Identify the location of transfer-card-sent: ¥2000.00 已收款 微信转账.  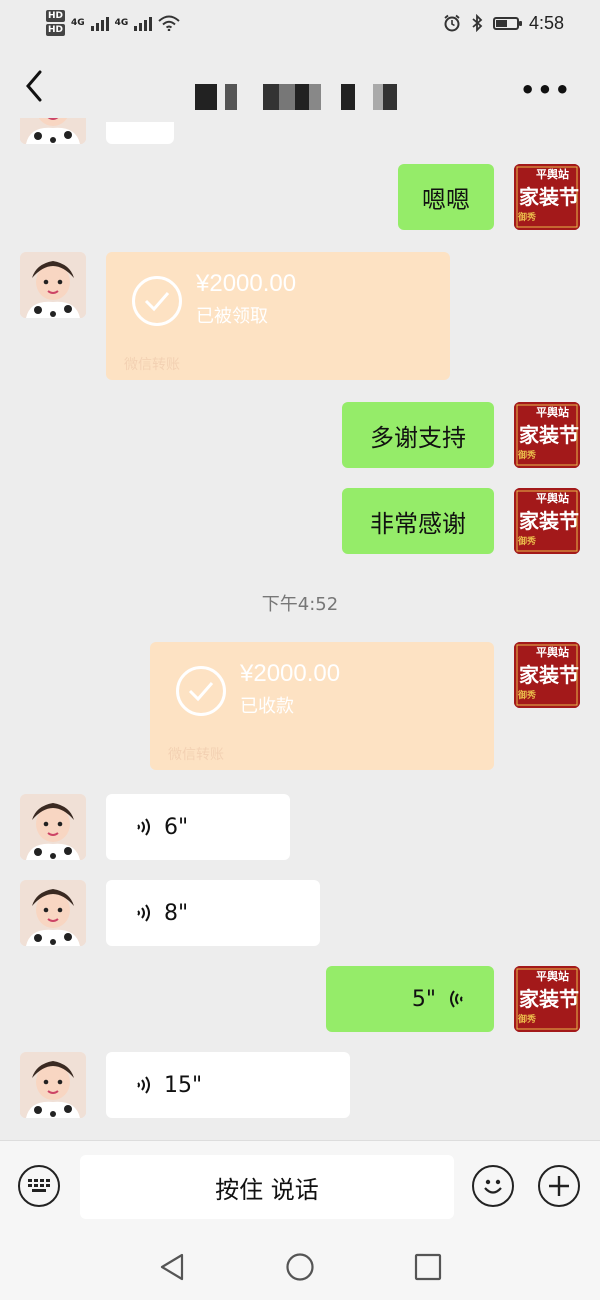
(322, 706).